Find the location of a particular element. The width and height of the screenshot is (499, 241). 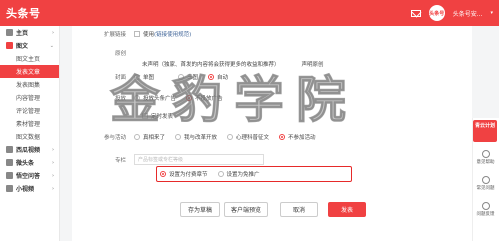

activity-reform-label: 我与改革开放 is located at coordinates (201, 138).